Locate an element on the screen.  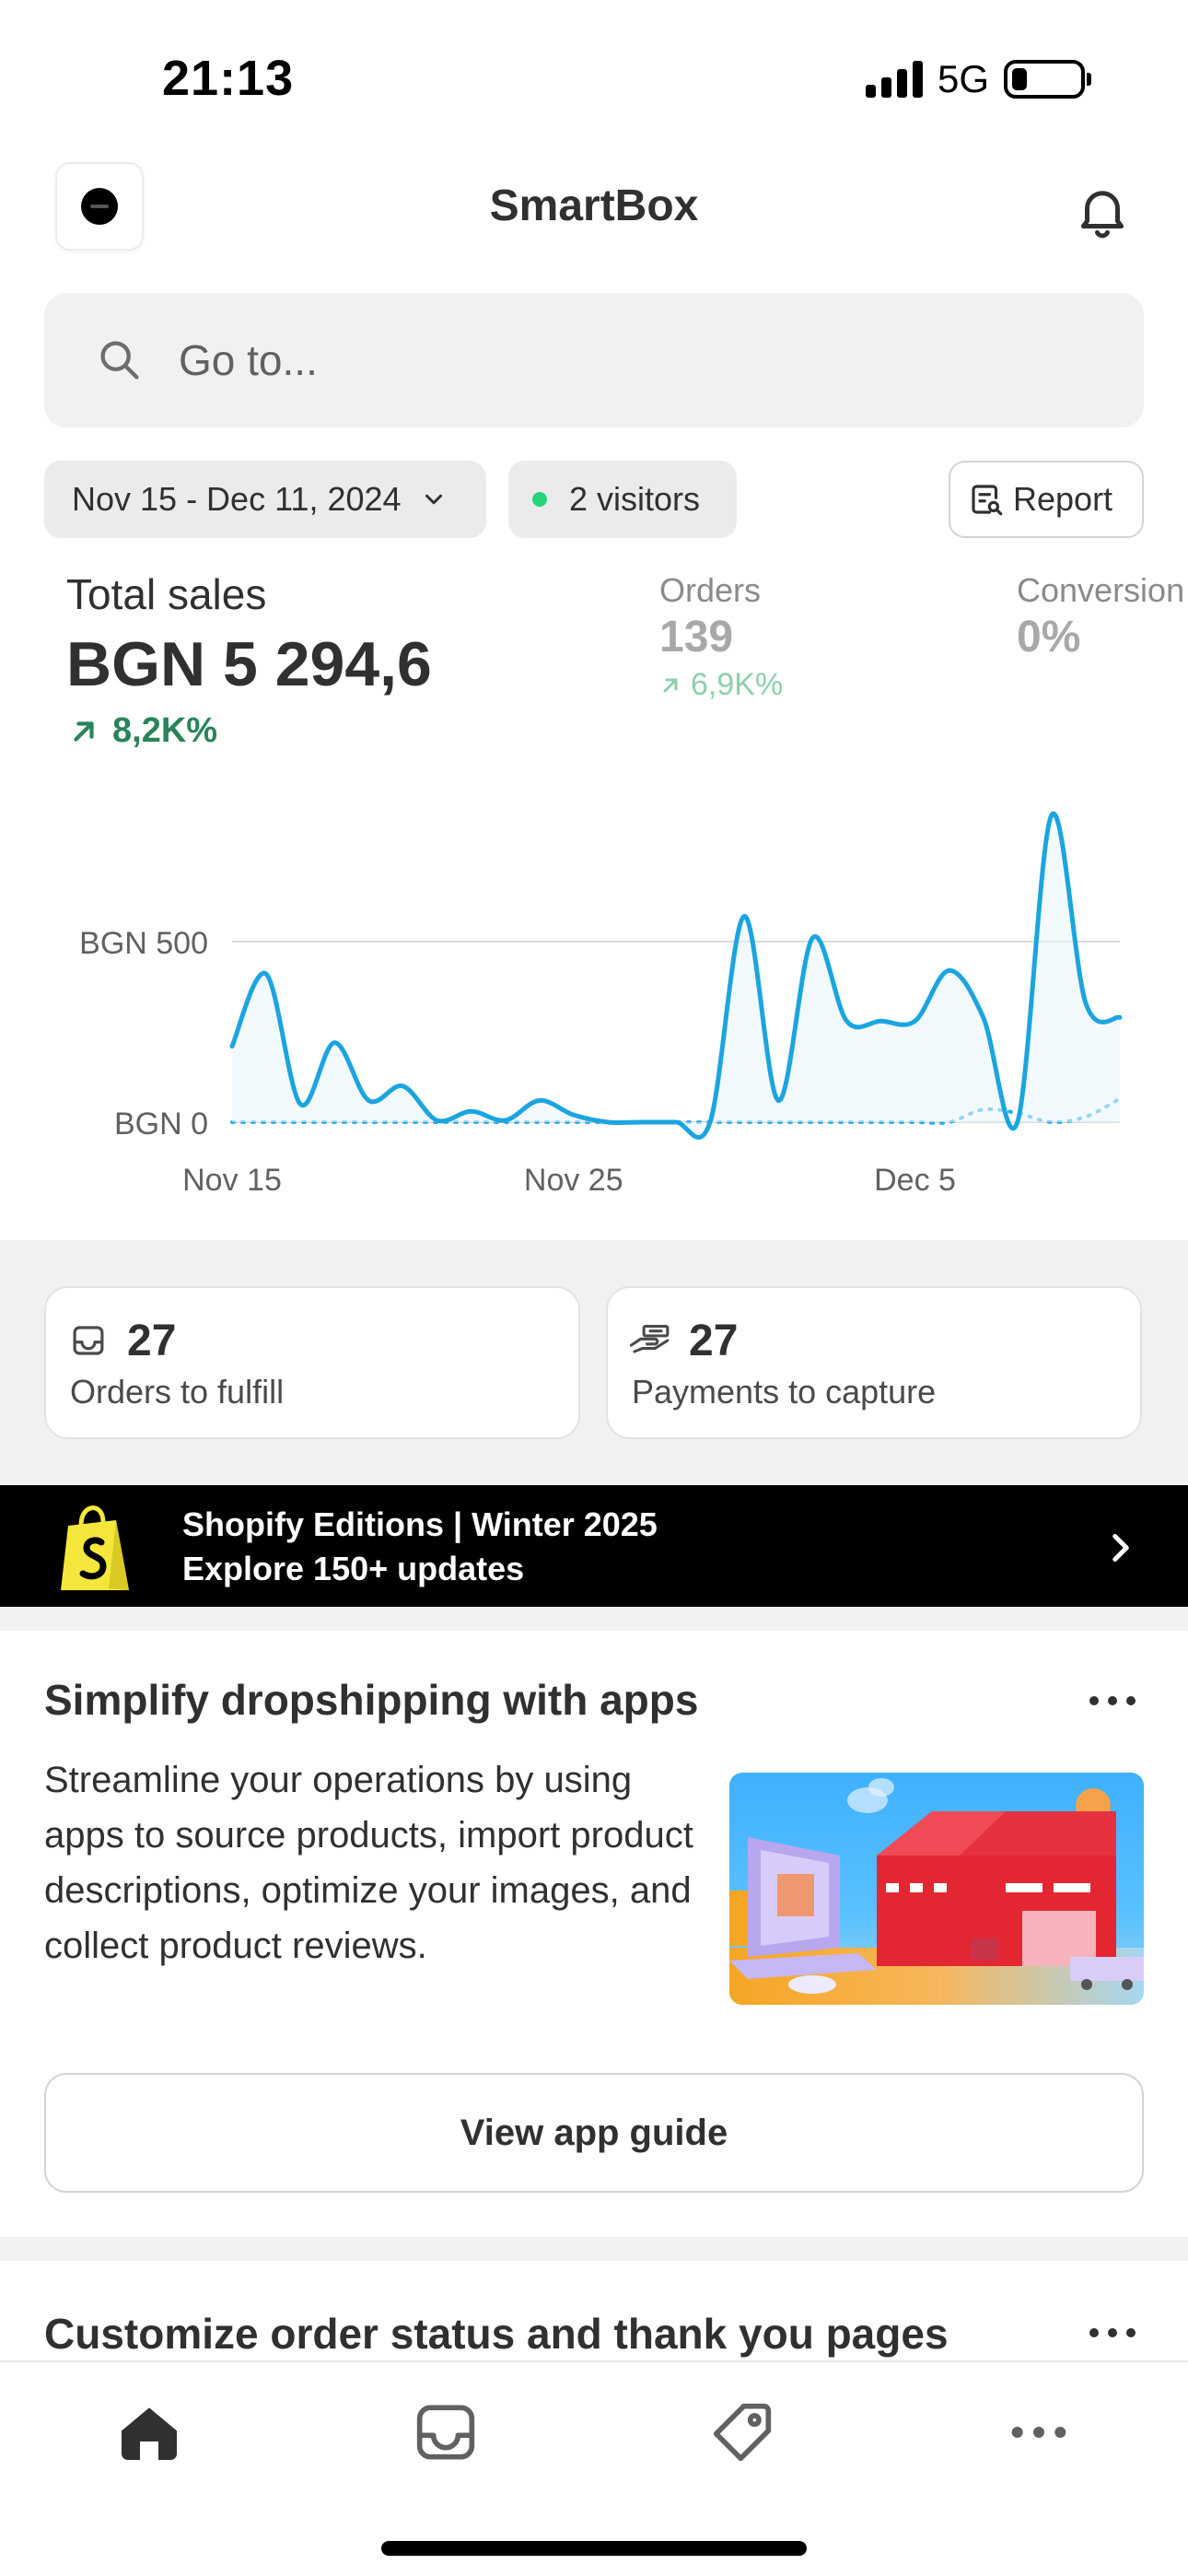
payments-to-capture-card: 27 Payments to capture is located at coordinates (874, 1362).